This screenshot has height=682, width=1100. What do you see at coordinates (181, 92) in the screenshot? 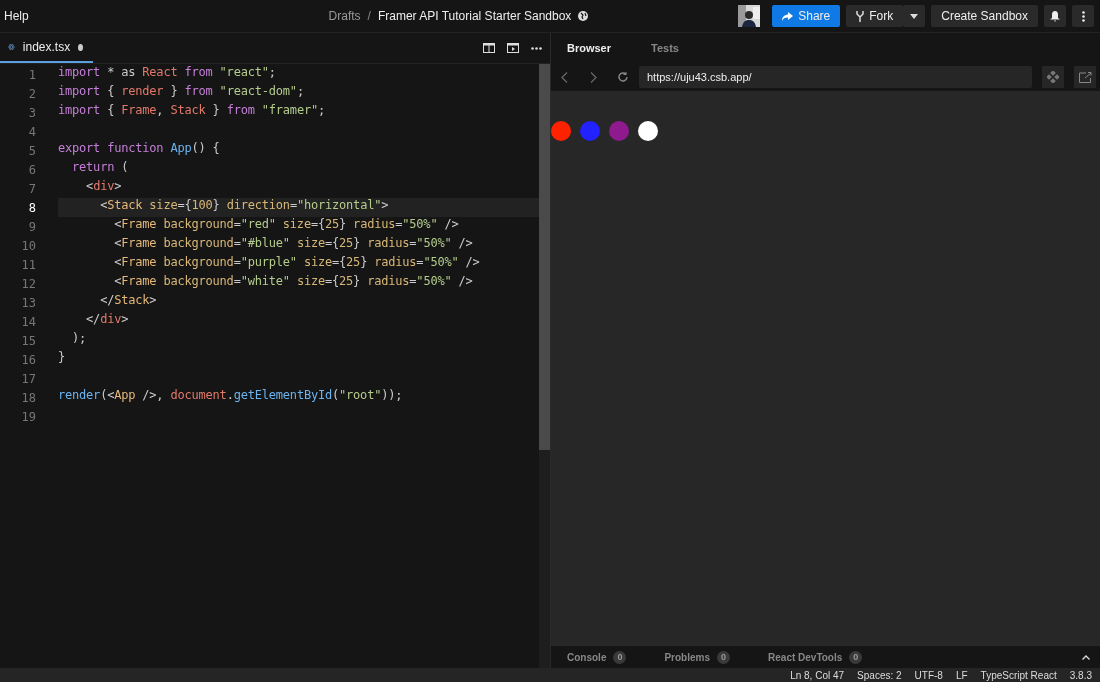
I see `code-line: import { render } from "react-dom";` at bounding box center [181, 92].